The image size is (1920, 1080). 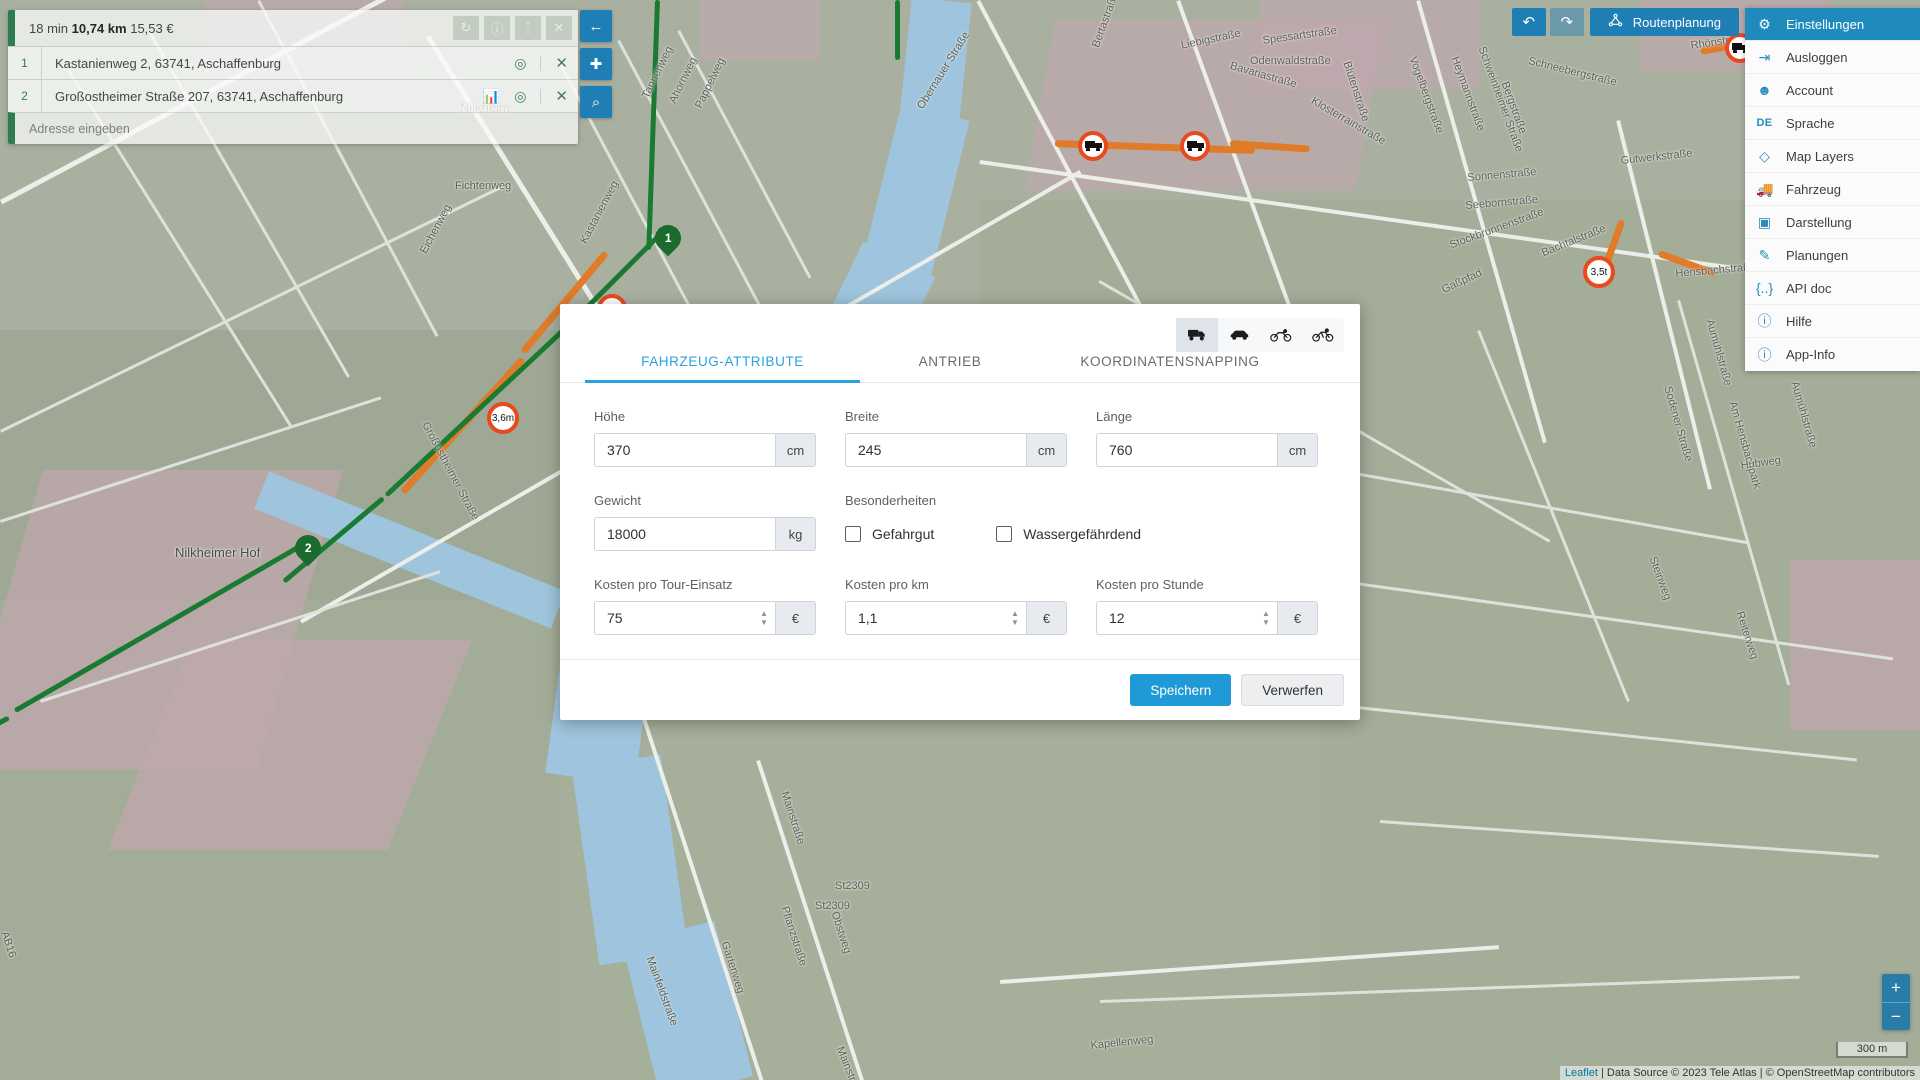 What do you see at coordinates (1765, 188) in the screenshot?
I see `truck-icon: 🚚` at bounding box center [1765, 188].